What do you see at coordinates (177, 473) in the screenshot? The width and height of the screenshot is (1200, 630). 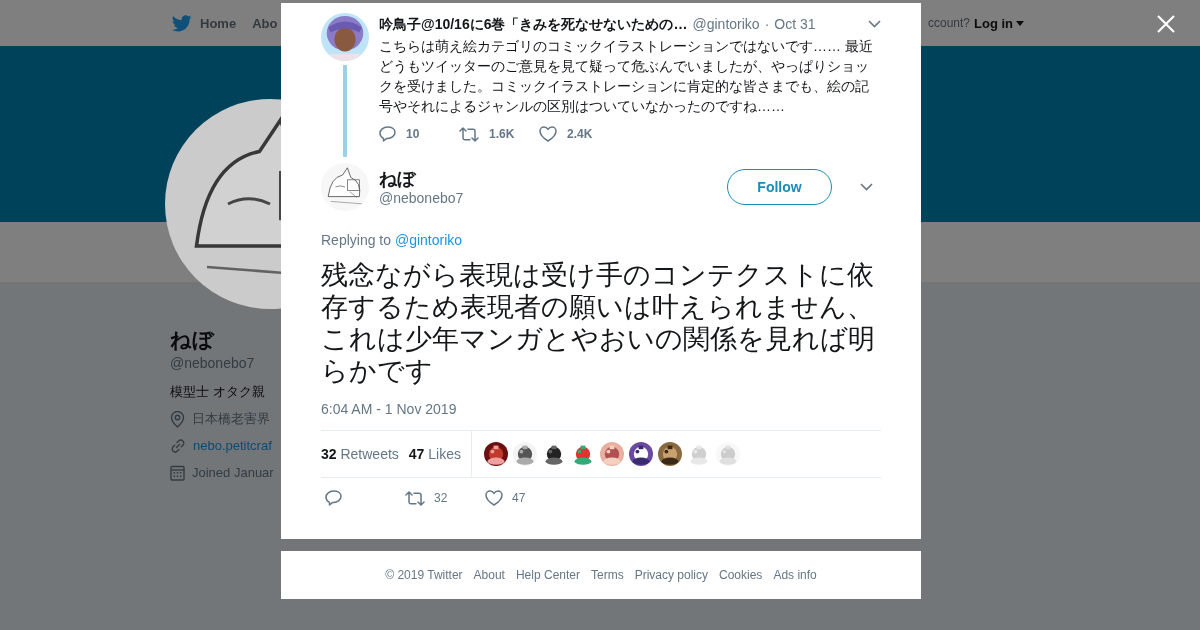 I see `calendar-icon` at bounding box center [177, 473].